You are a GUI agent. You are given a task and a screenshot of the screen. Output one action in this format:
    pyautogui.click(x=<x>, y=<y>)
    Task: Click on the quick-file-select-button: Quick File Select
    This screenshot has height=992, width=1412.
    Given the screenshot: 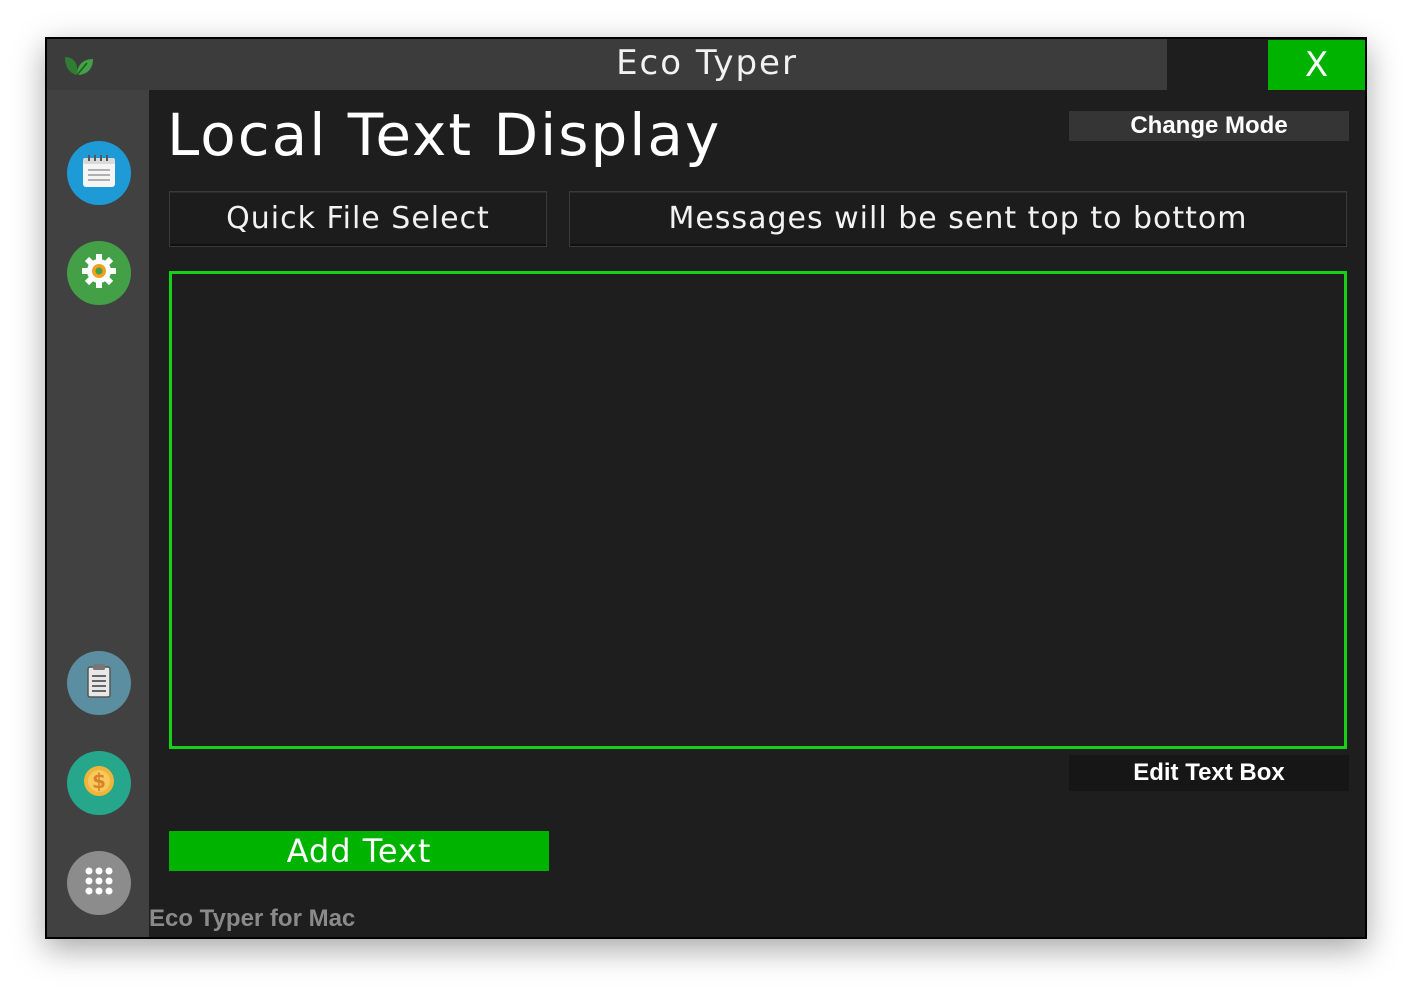 What is the action you would take?
    pyautogui.click(x=358, y=219)
    